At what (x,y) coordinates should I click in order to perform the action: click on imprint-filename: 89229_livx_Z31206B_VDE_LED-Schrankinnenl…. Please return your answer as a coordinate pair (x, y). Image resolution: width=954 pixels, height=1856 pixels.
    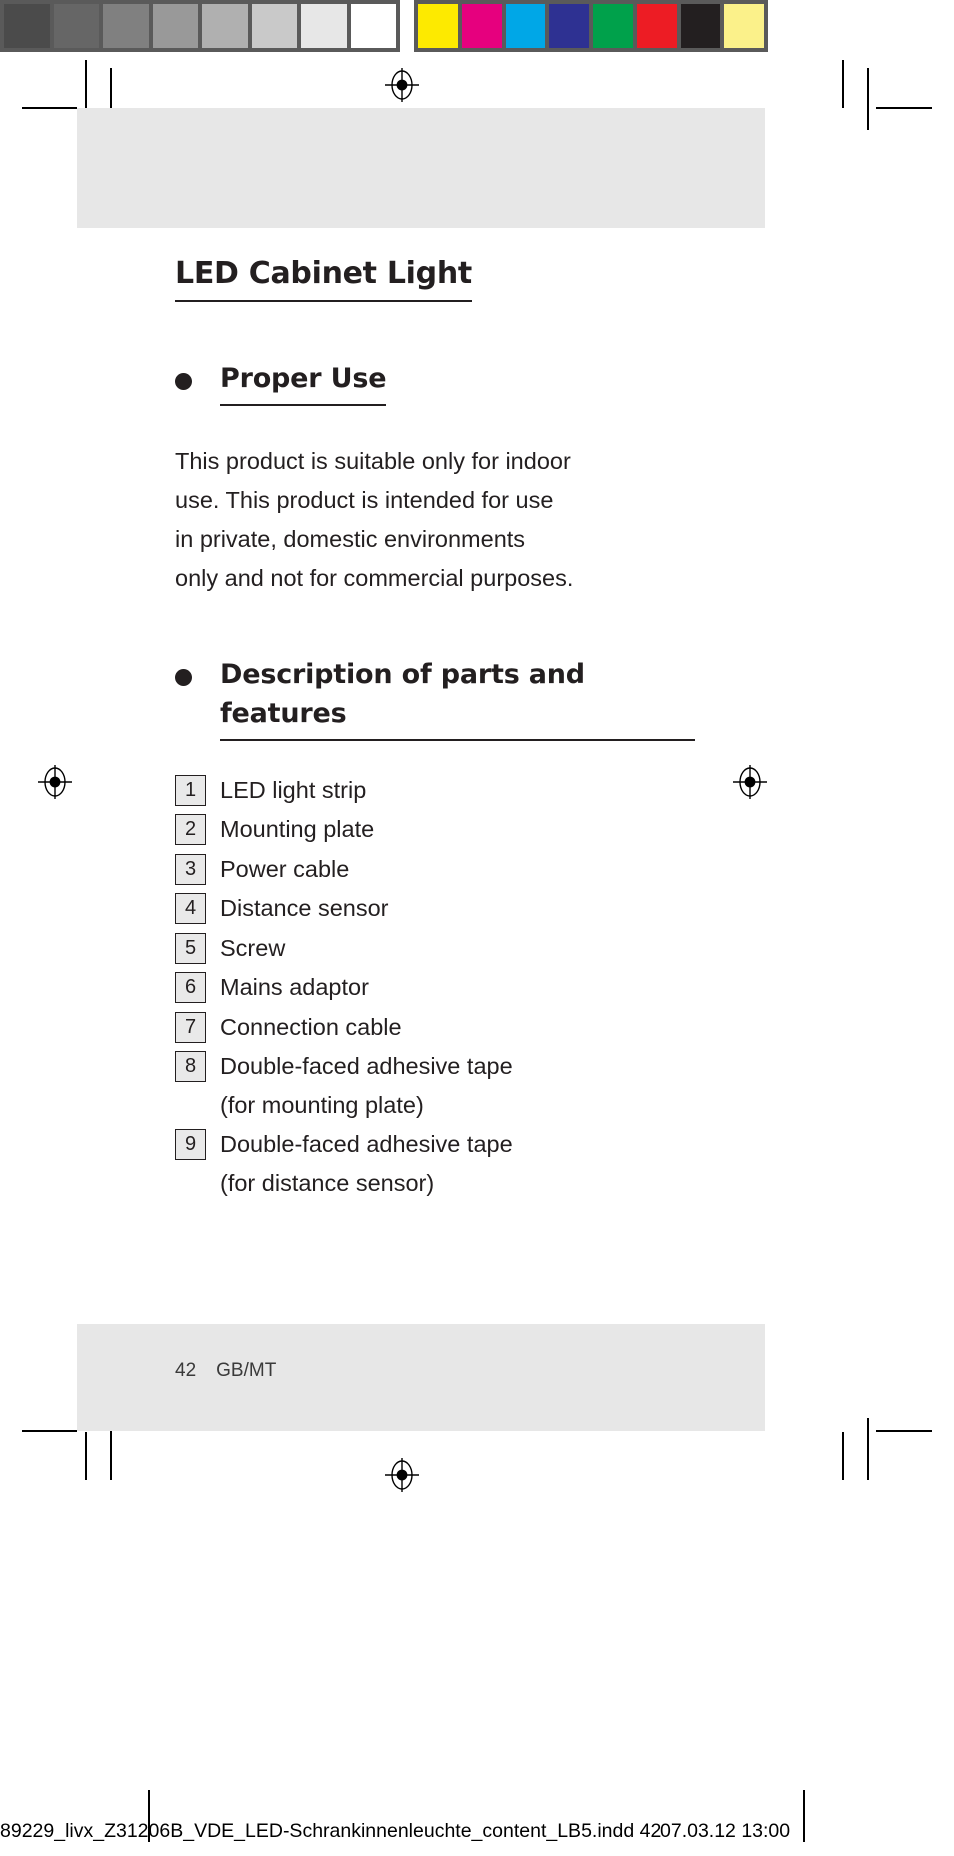
    Looking at the image, I should click on (331, 1831).